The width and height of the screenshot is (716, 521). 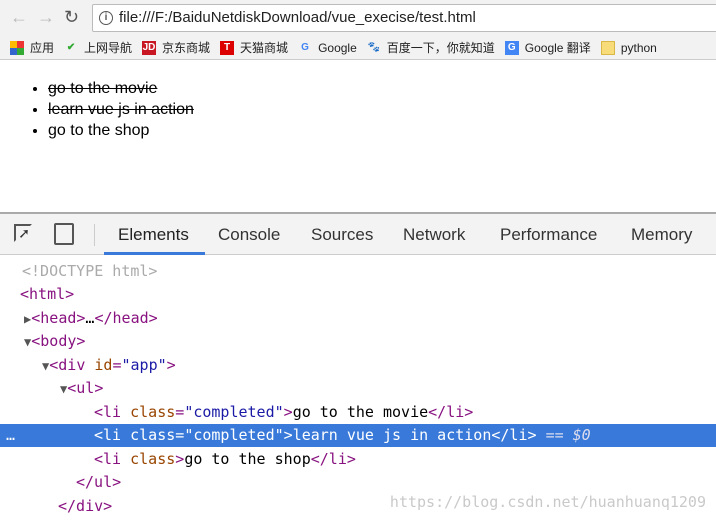 What do you see at coordinates (71, 47) in the screenshot?
I see `hao-icon: ✔` at bounding box center [71, 47].